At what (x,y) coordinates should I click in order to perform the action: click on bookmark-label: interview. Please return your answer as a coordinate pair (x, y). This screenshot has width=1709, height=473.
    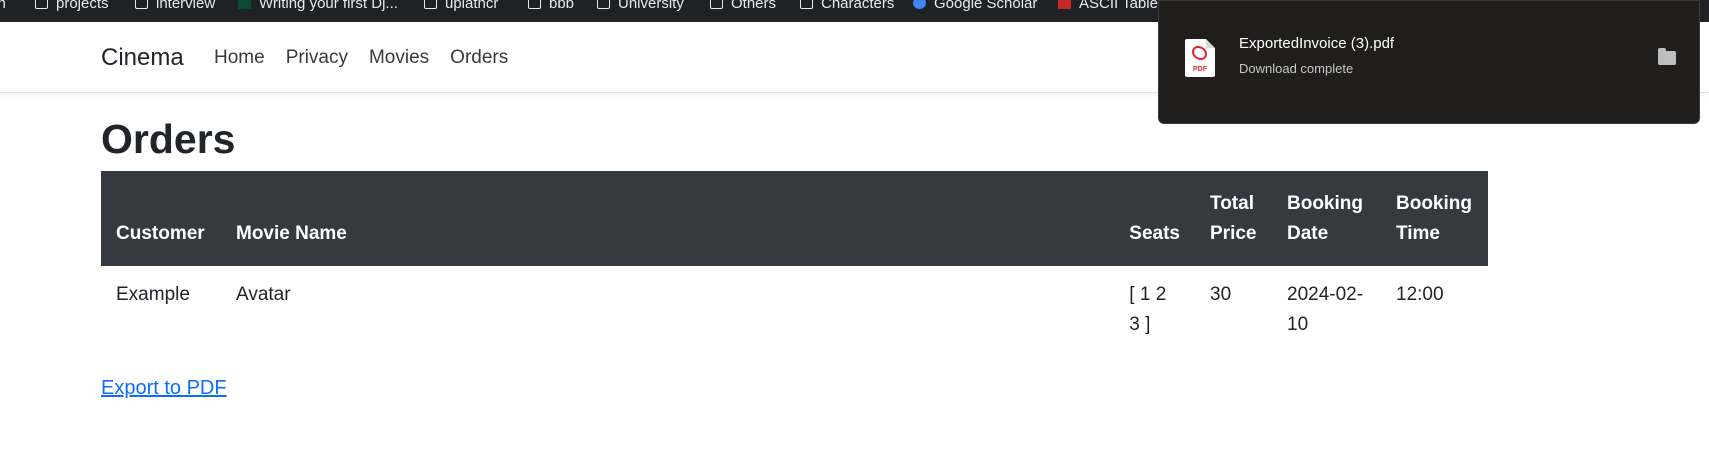
    Looking at the image, I should click on (186, 6).